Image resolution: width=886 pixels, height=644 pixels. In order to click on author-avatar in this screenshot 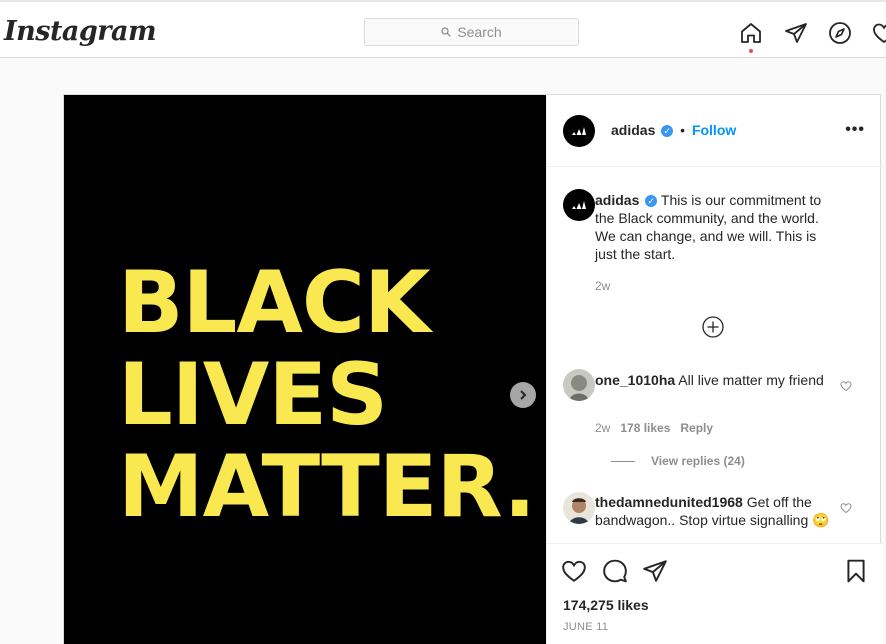, I will do `click(579, 131)`.